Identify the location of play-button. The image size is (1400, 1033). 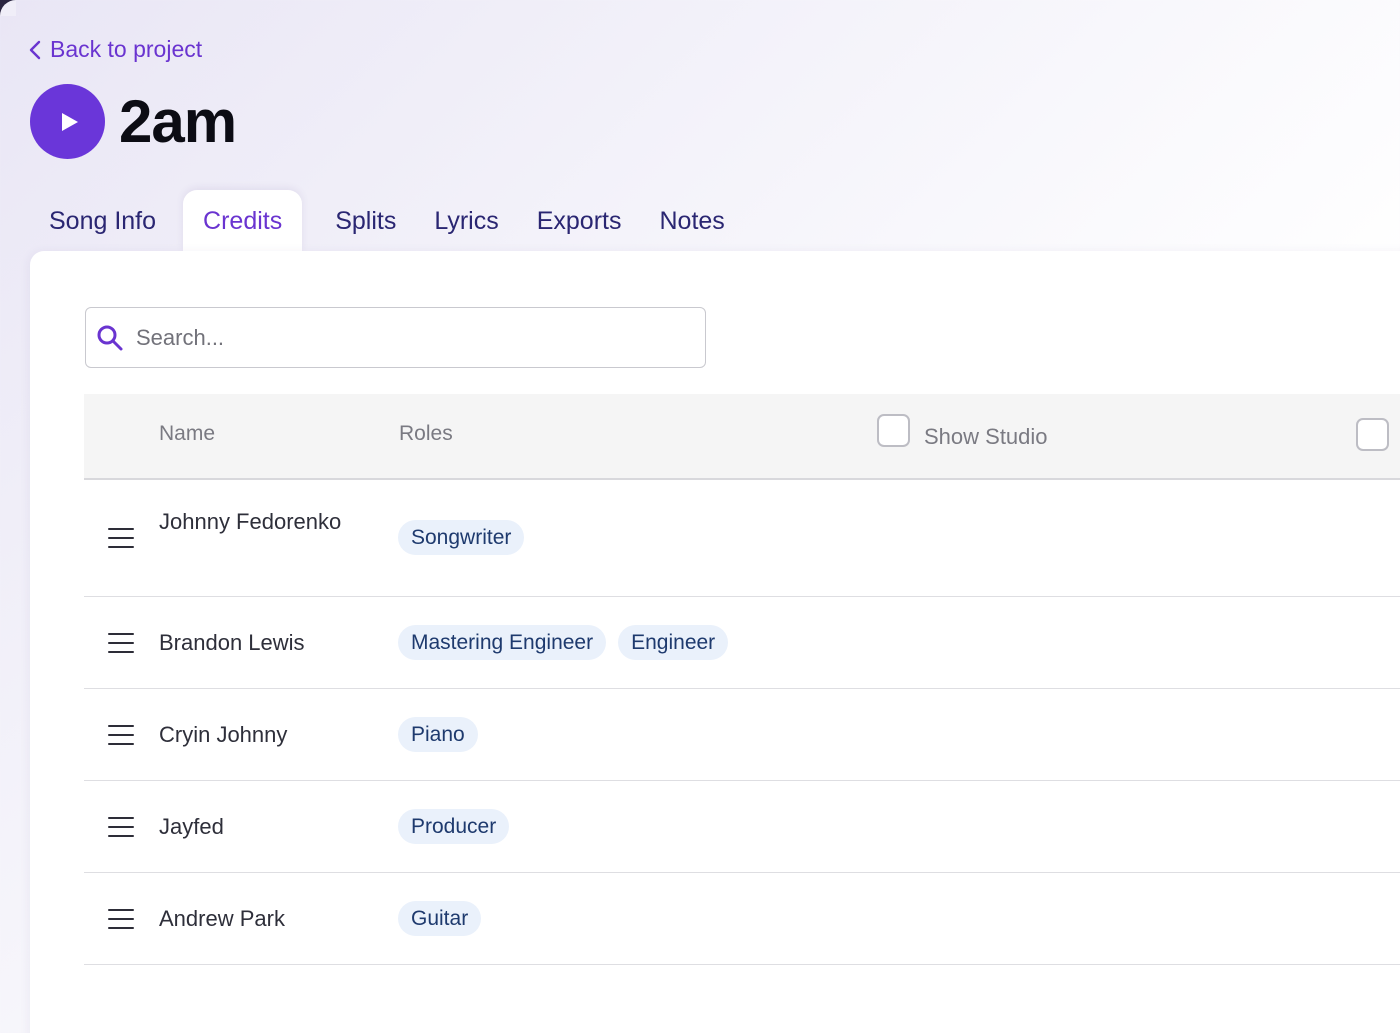
(67, 121).